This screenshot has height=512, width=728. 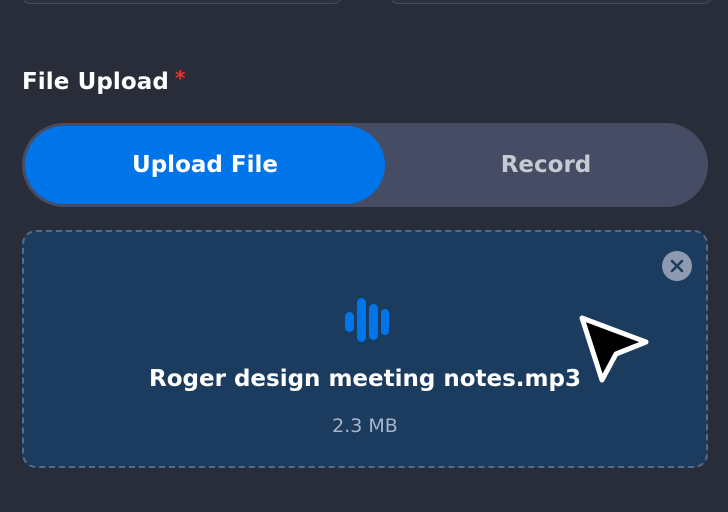 I want to click on previous-input-field-right, so click(x=551, y=2).